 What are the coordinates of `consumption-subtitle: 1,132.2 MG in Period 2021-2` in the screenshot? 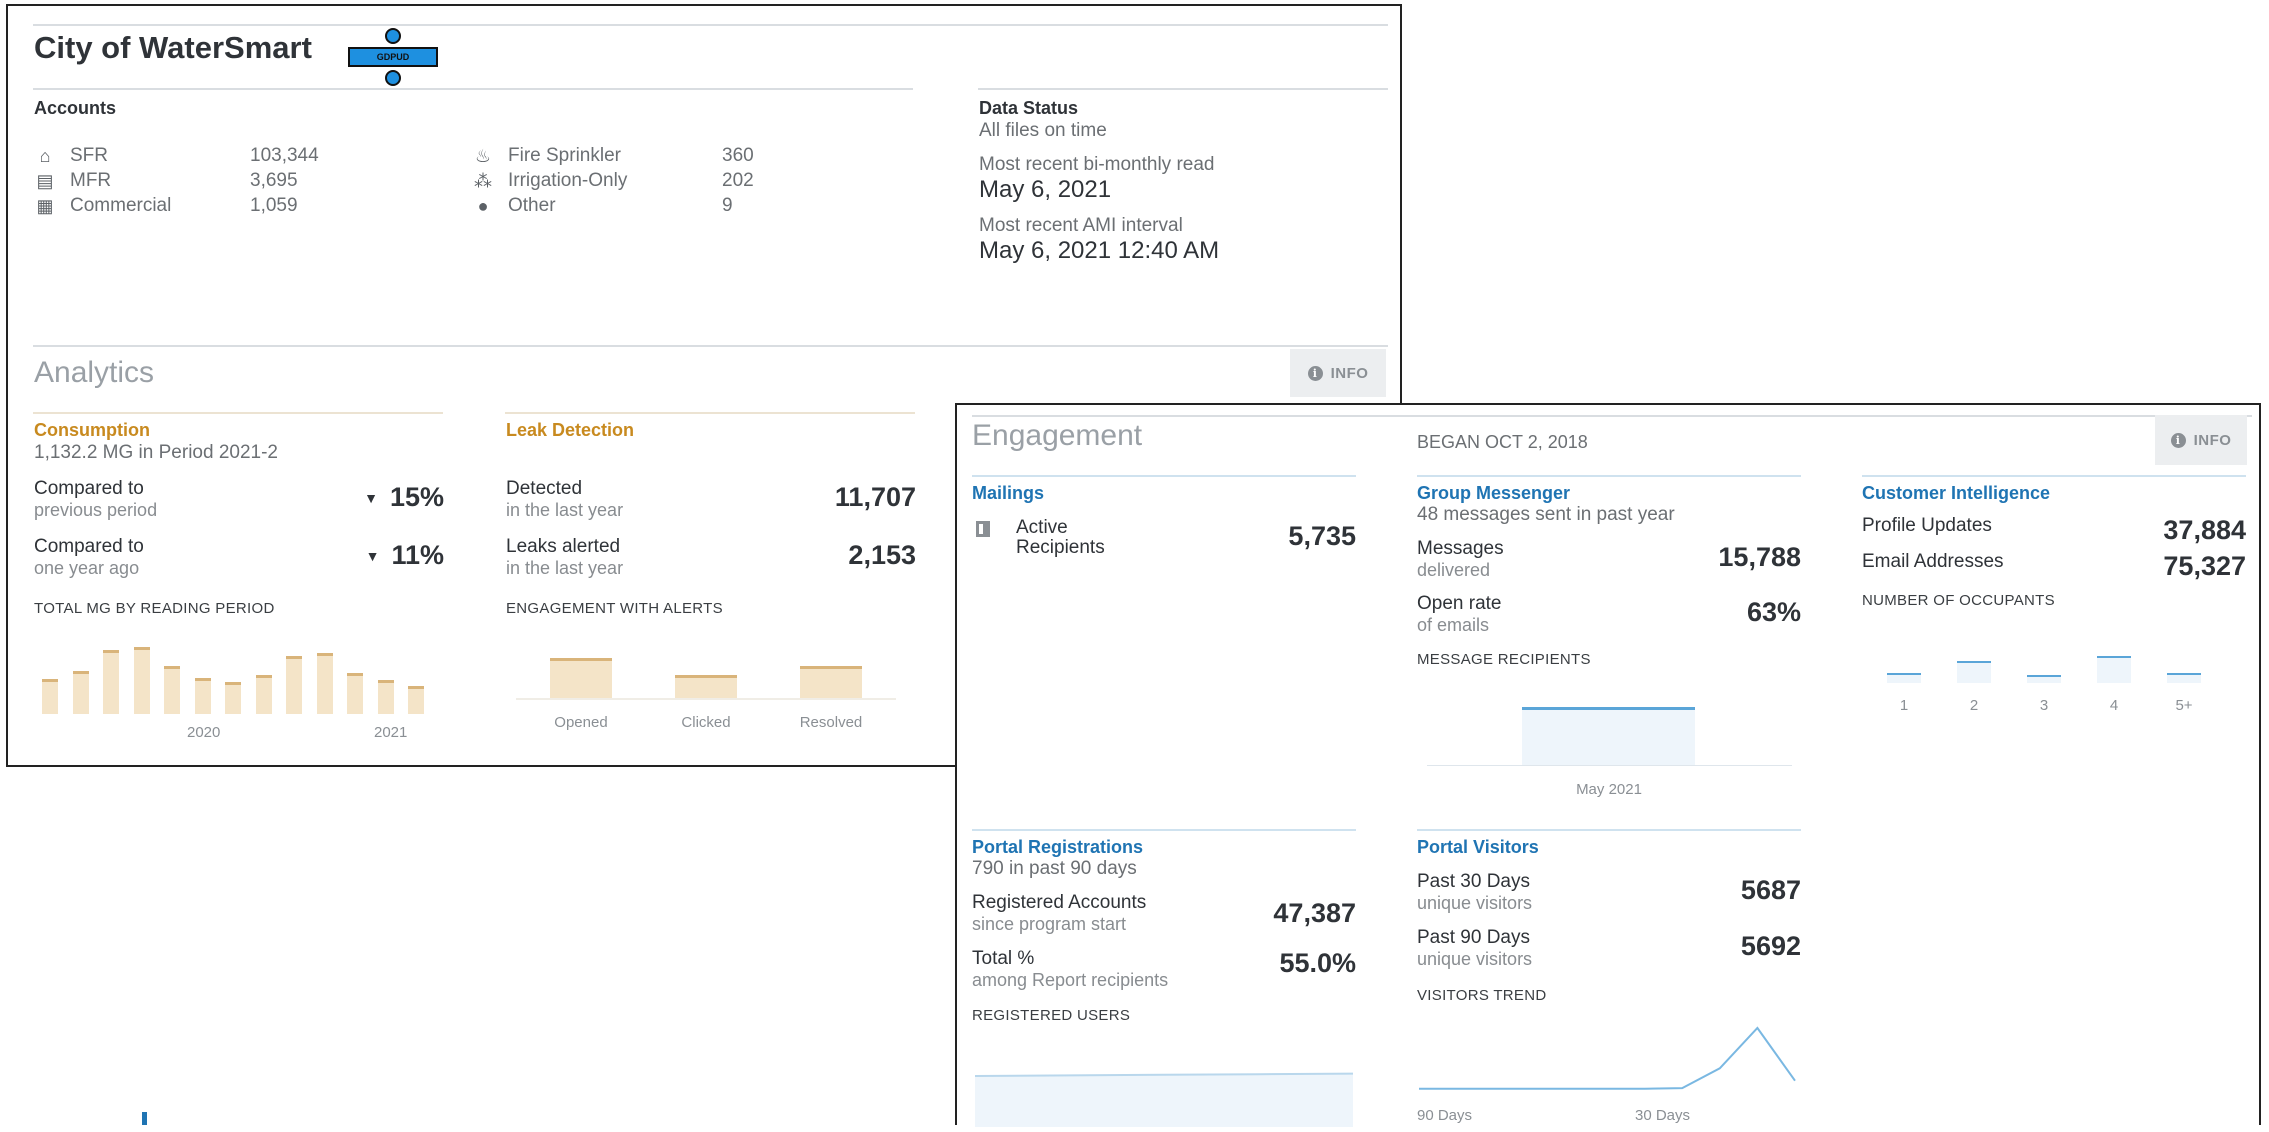 It's located at (156, 452).